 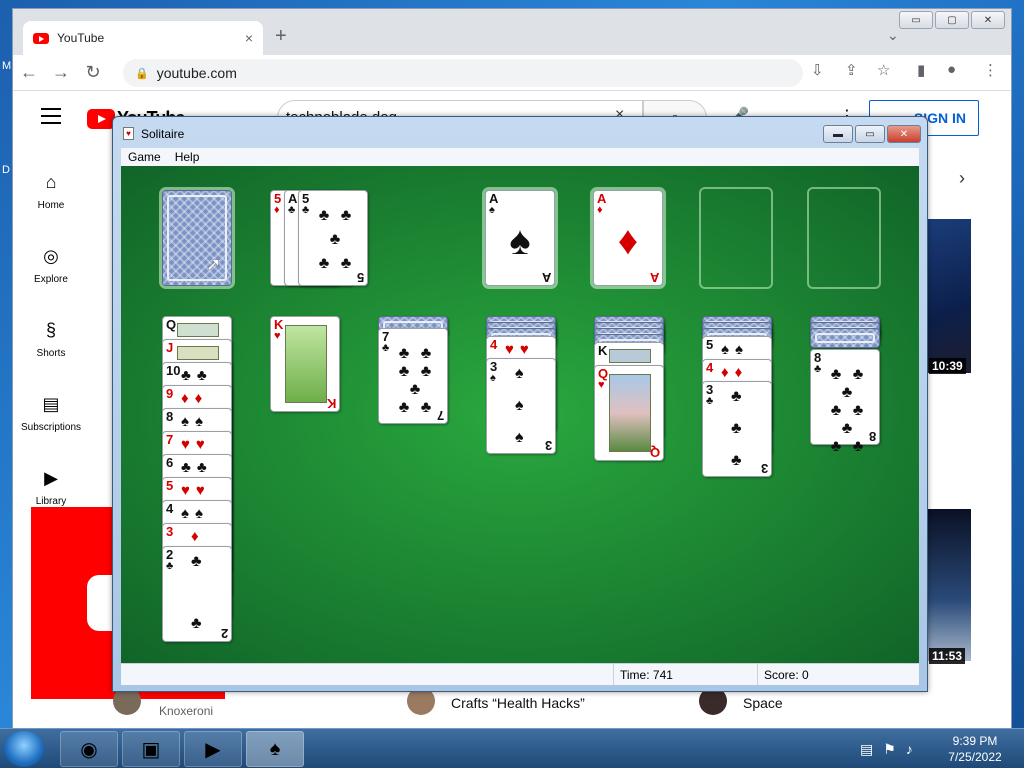 What do you see at coordinates (838, 675) in the screenshot?
I see `score-status: Score: 0` at bounding box center [838, 675].